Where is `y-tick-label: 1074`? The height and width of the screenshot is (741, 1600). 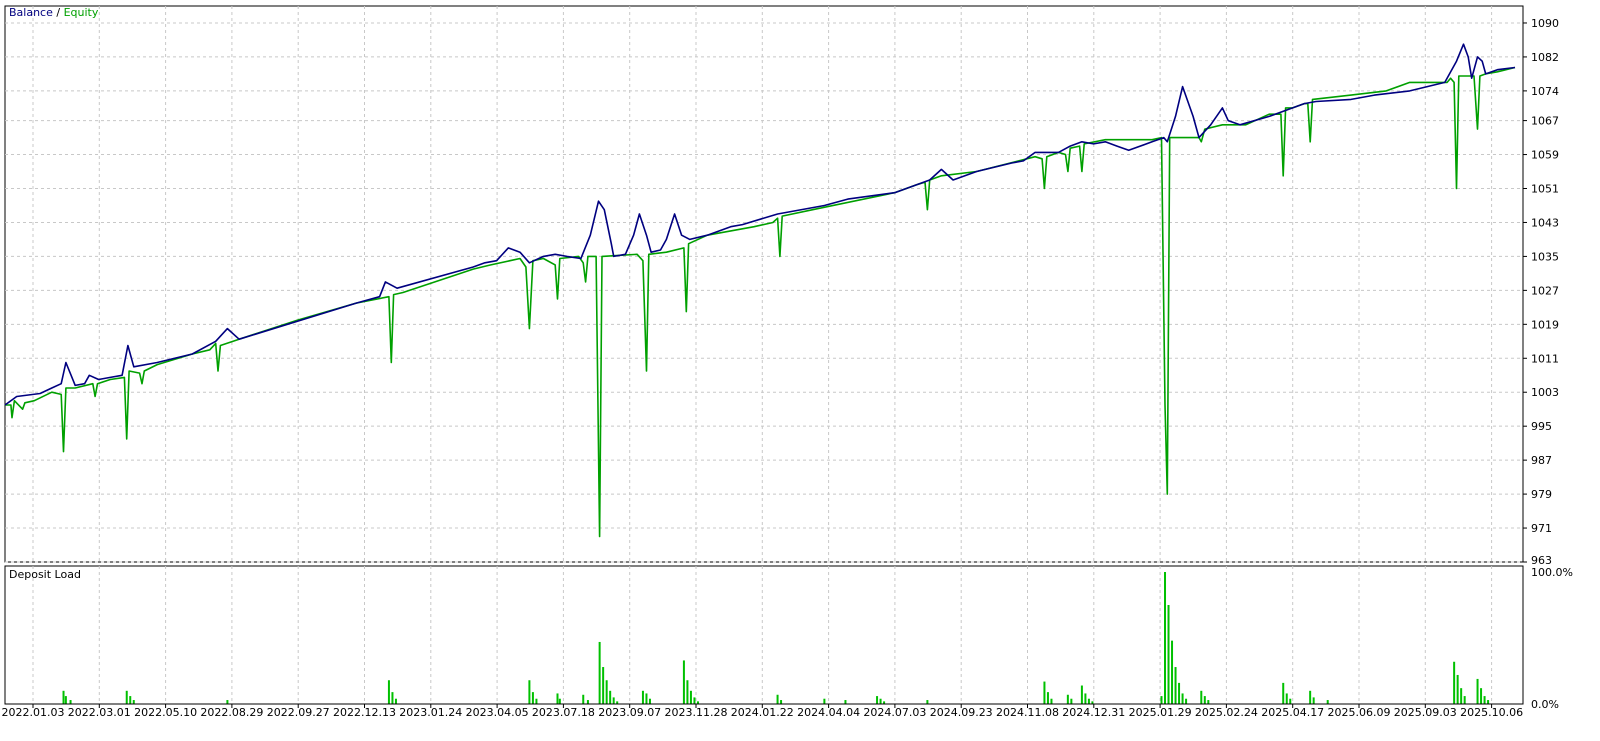 y-tick-label: 1074 is located at coordinates (1545, 91).